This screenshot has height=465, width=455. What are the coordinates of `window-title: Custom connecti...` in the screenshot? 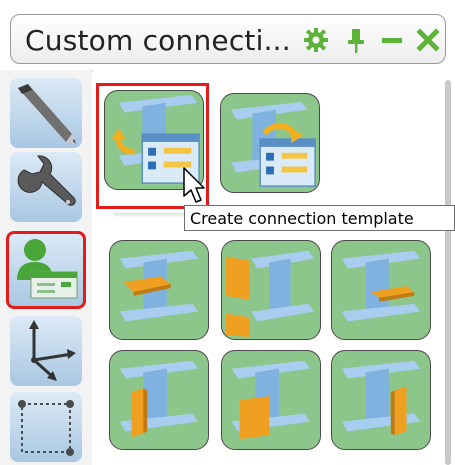 It's located at (158, 40).